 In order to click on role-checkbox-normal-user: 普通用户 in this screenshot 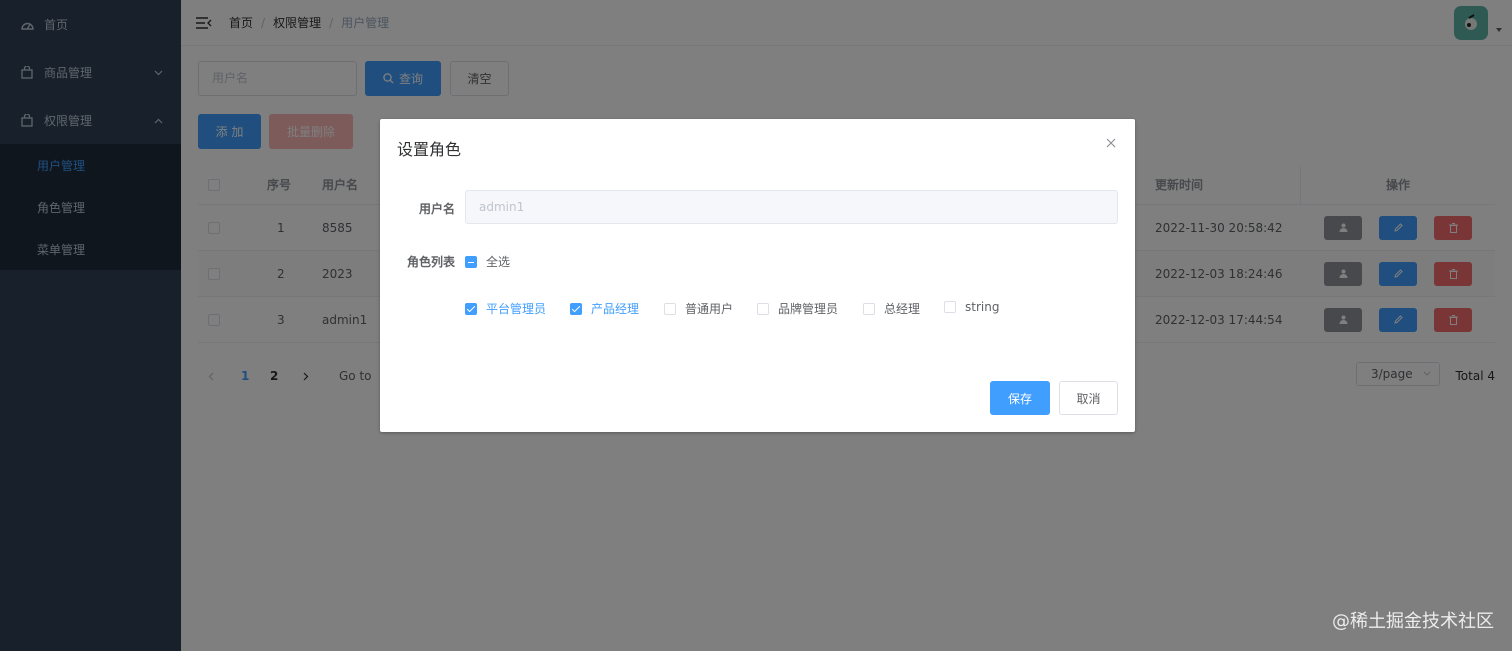, I will do `click(698, 308)`.